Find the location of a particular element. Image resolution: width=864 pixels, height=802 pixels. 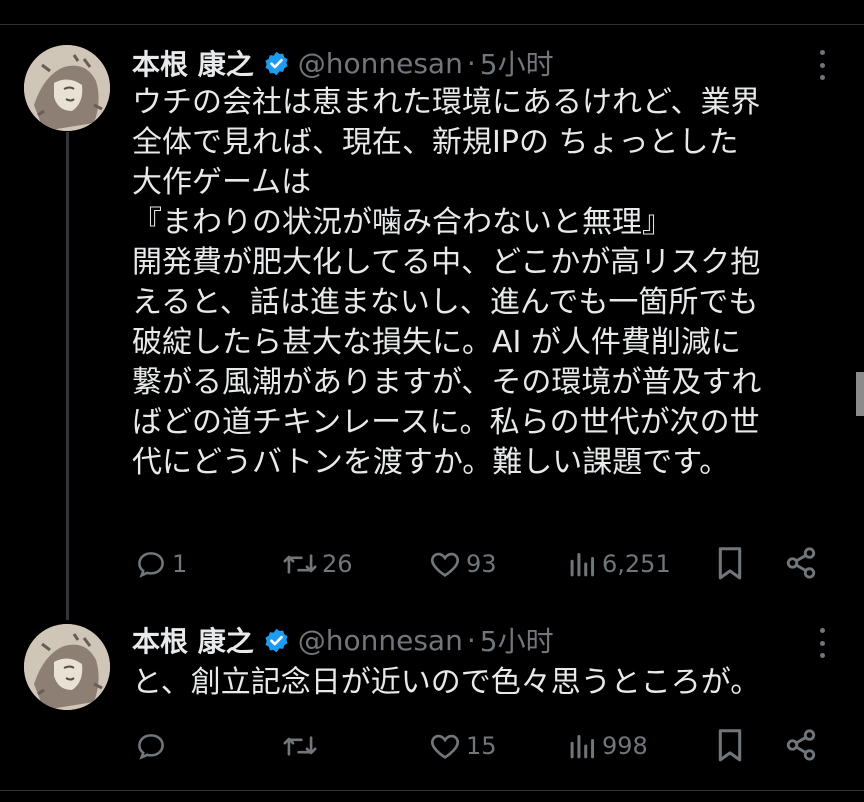

reply-button is located at coordinates (151, 746).